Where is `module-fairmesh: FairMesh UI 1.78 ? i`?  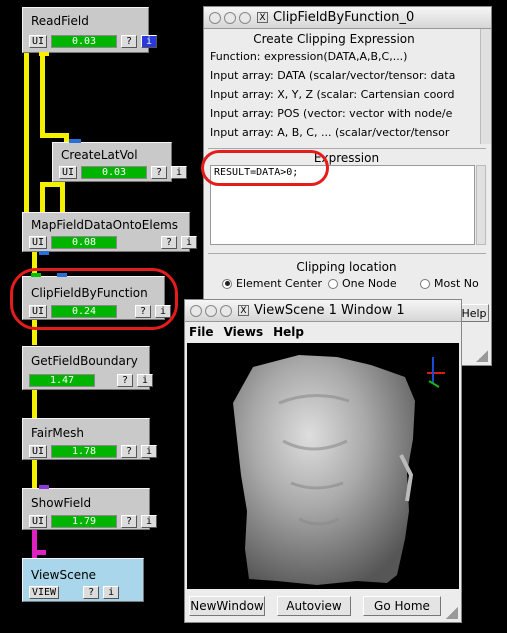
module-fairmesh: FairMesh UI 1.78 ? i is located at coordinates (90, 439).